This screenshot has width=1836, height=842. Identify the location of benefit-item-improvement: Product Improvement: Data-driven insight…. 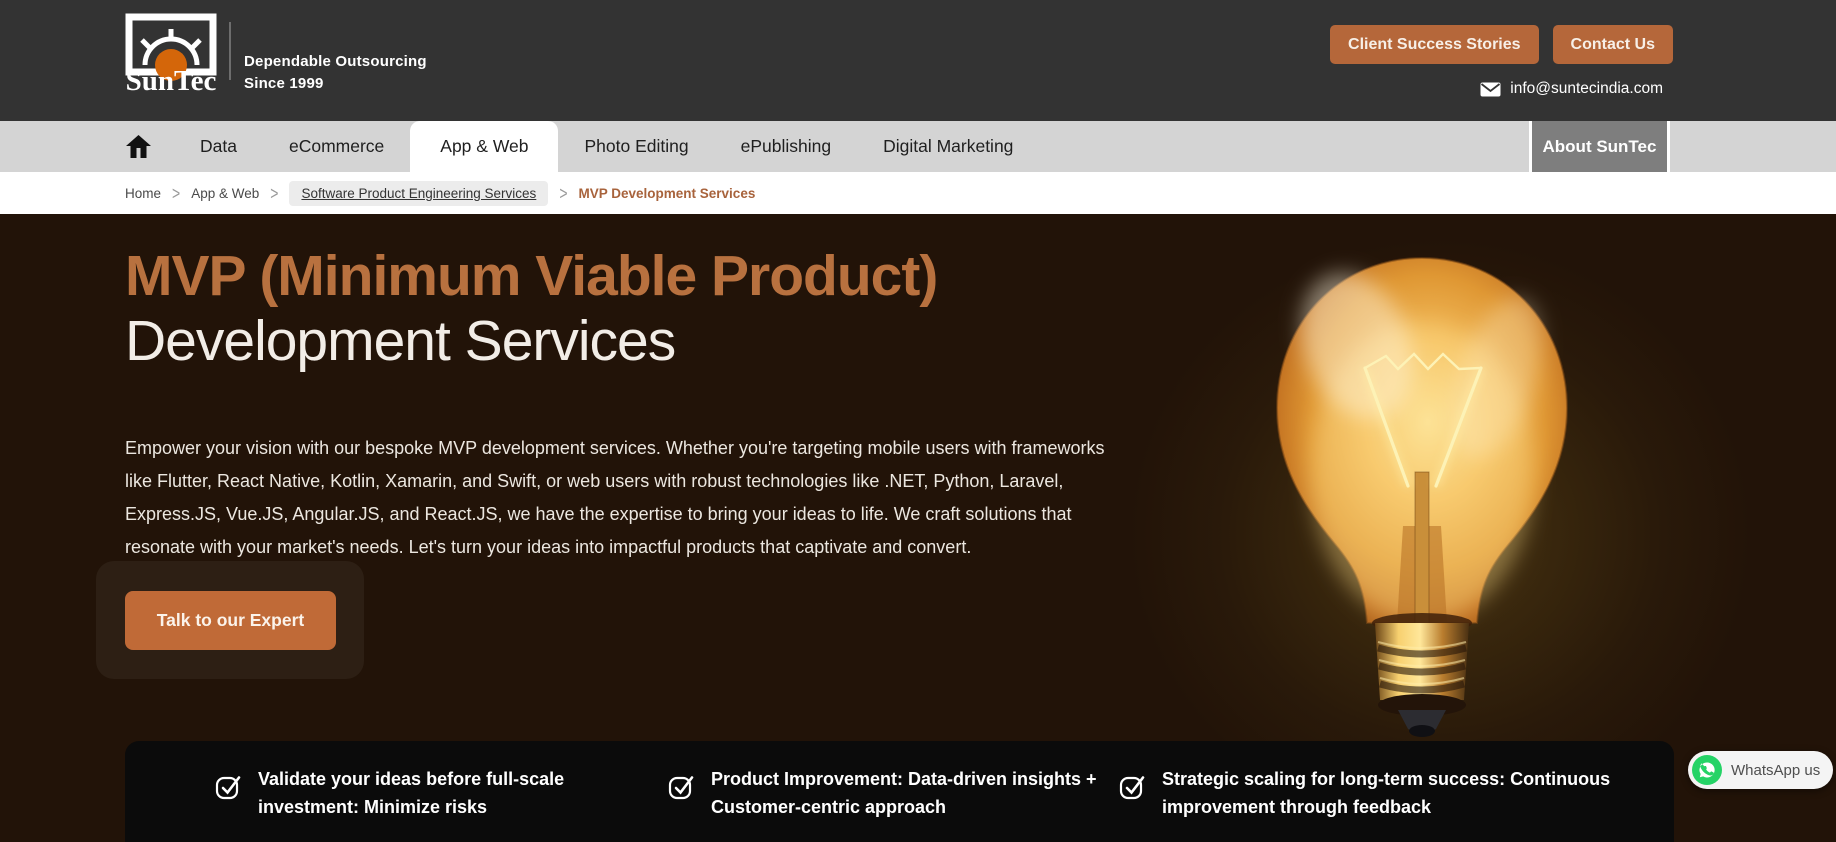
(887, 791).